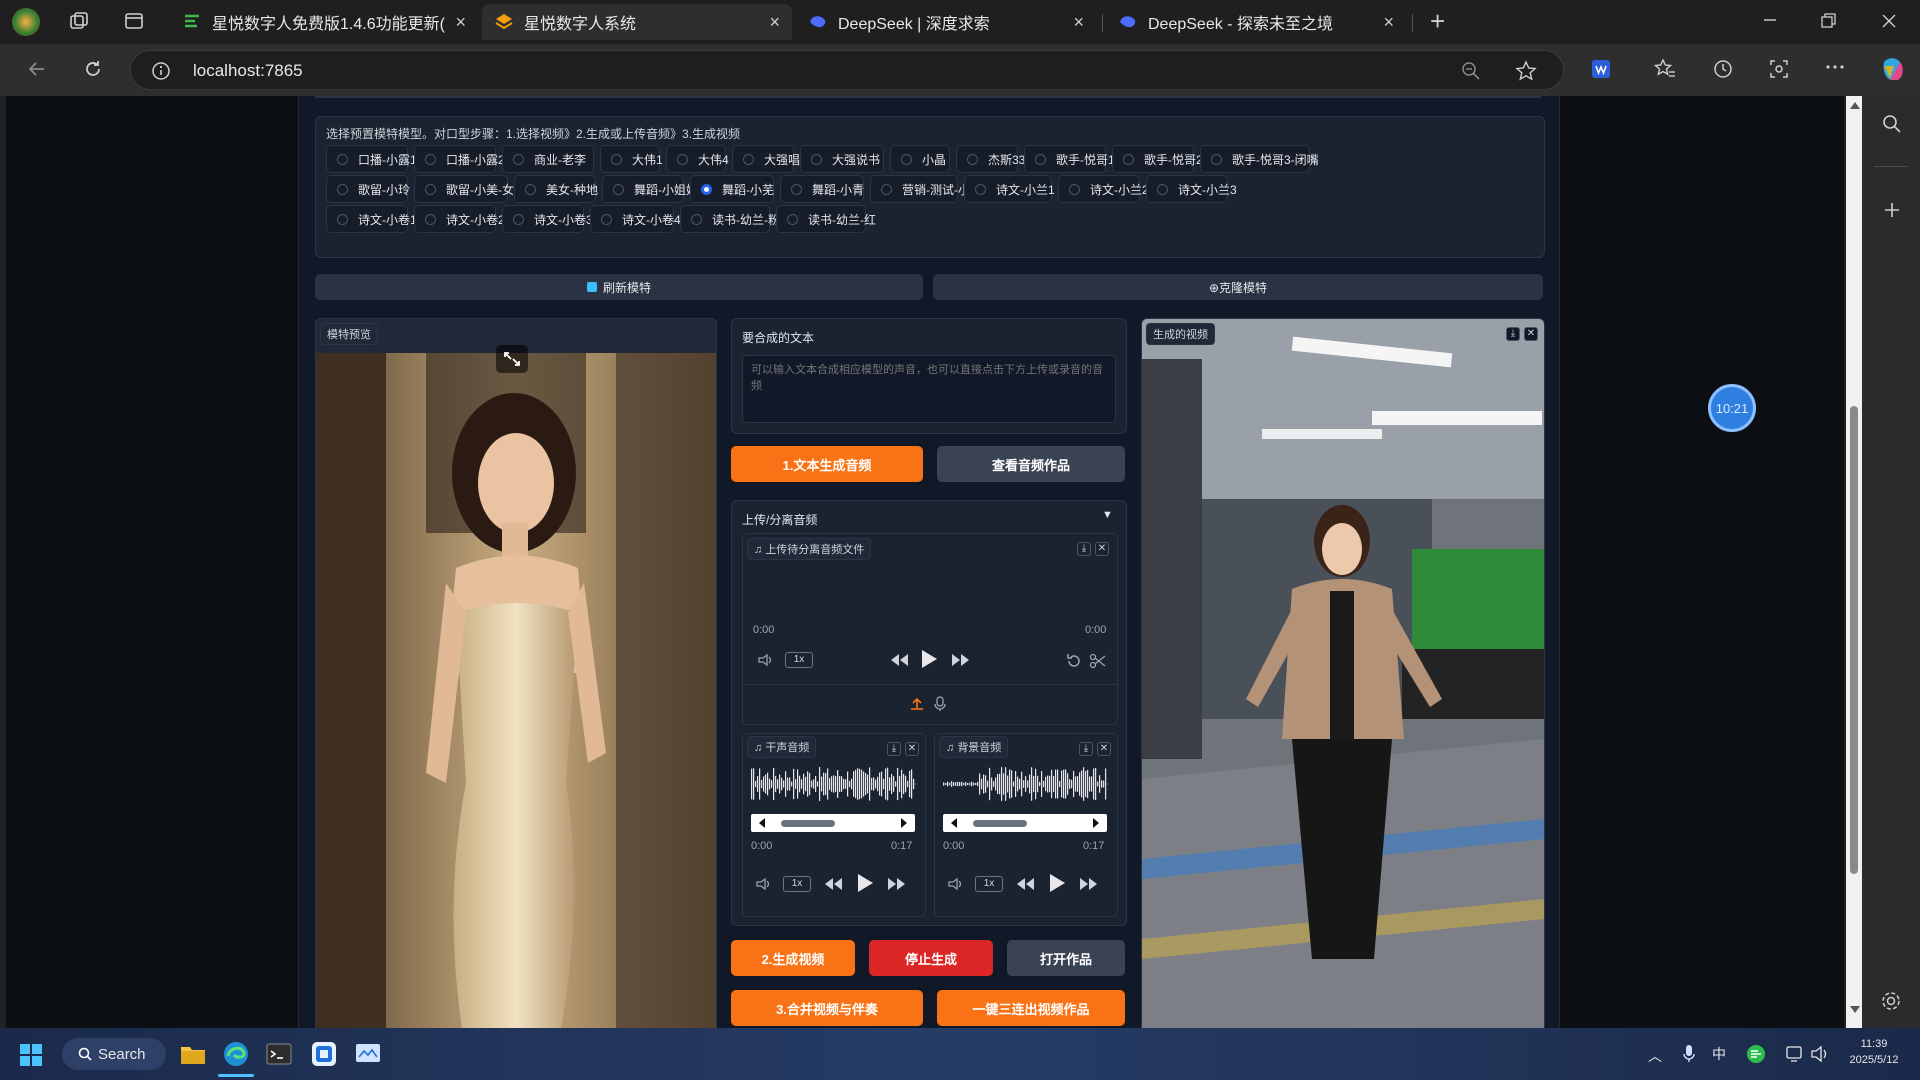  I want to click on file-explorer-icon, so click(193, 1054).